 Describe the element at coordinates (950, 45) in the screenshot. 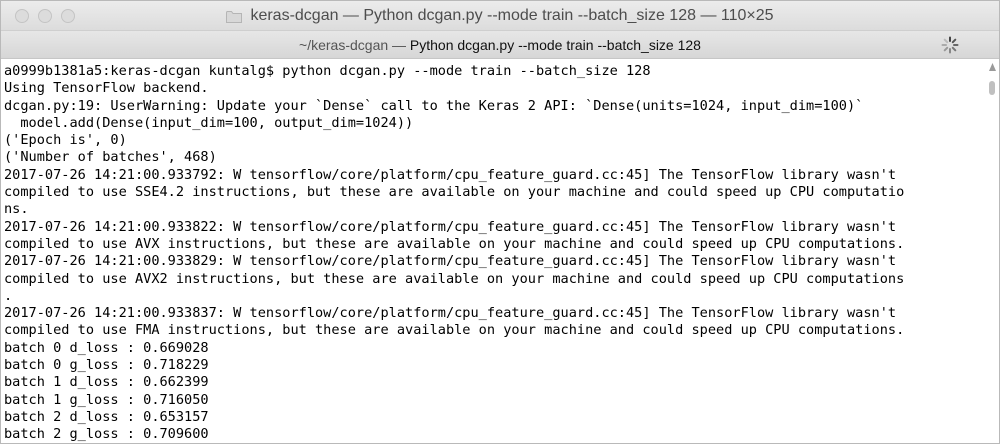

I see `activity-spinner-icon` at that location.